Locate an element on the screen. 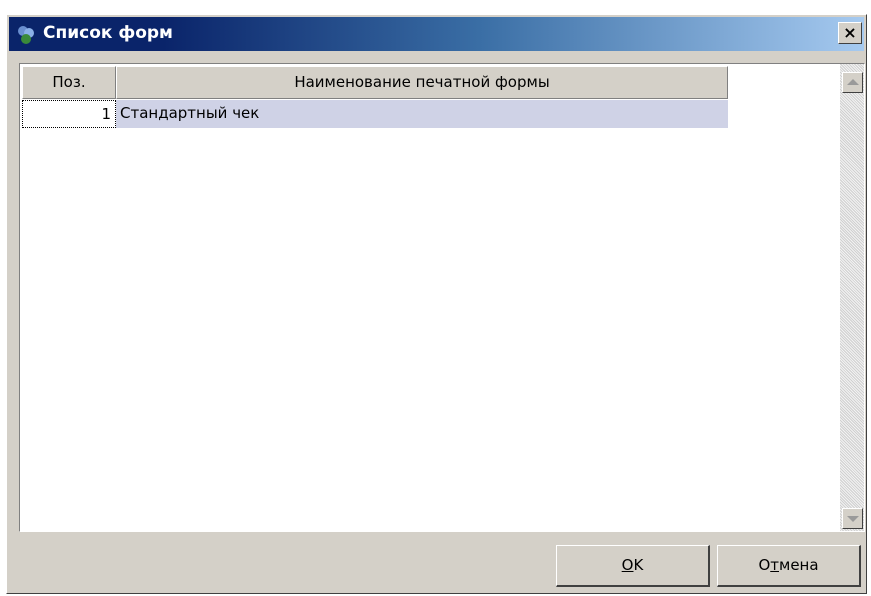 The width and height of the screenshot is (871, 596). scroll-up-arrow-icon is located at coordinates (853, 82).